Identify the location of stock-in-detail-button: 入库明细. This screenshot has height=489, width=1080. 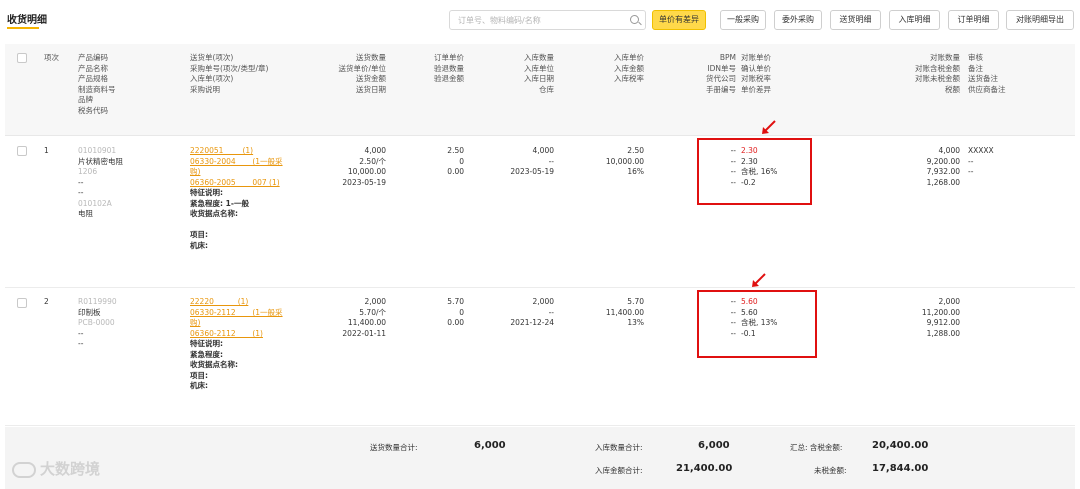
(914, 20).